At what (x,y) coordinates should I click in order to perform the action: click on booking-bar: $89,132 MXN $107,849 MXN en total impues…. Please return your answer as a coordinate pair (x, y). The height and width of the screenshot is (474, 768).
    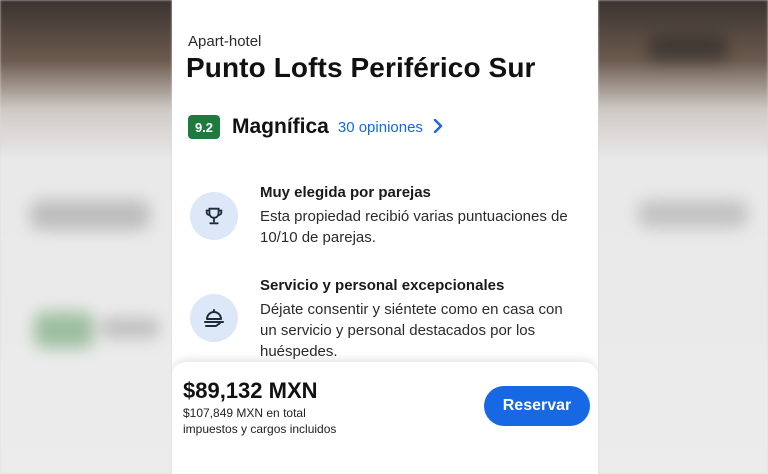
    Looking at the image, I should click on (385, 418).